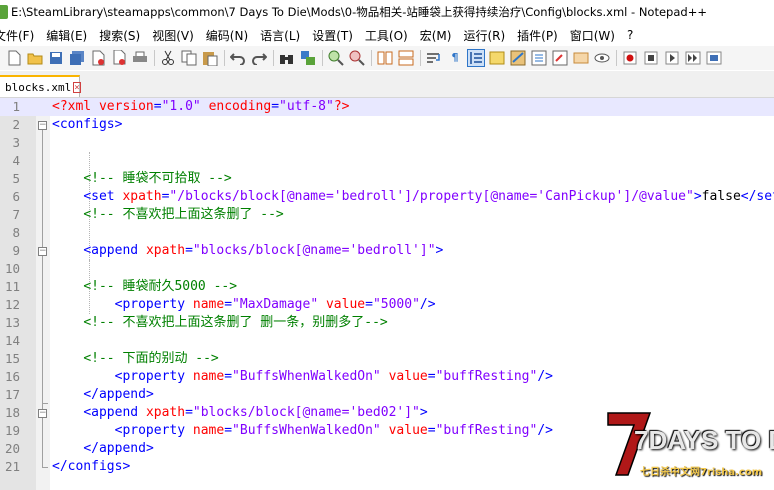  I want to click on watermark-logo: 7DAYS TO DIE 七日杀中文网7risha.com, so click(689, 445).